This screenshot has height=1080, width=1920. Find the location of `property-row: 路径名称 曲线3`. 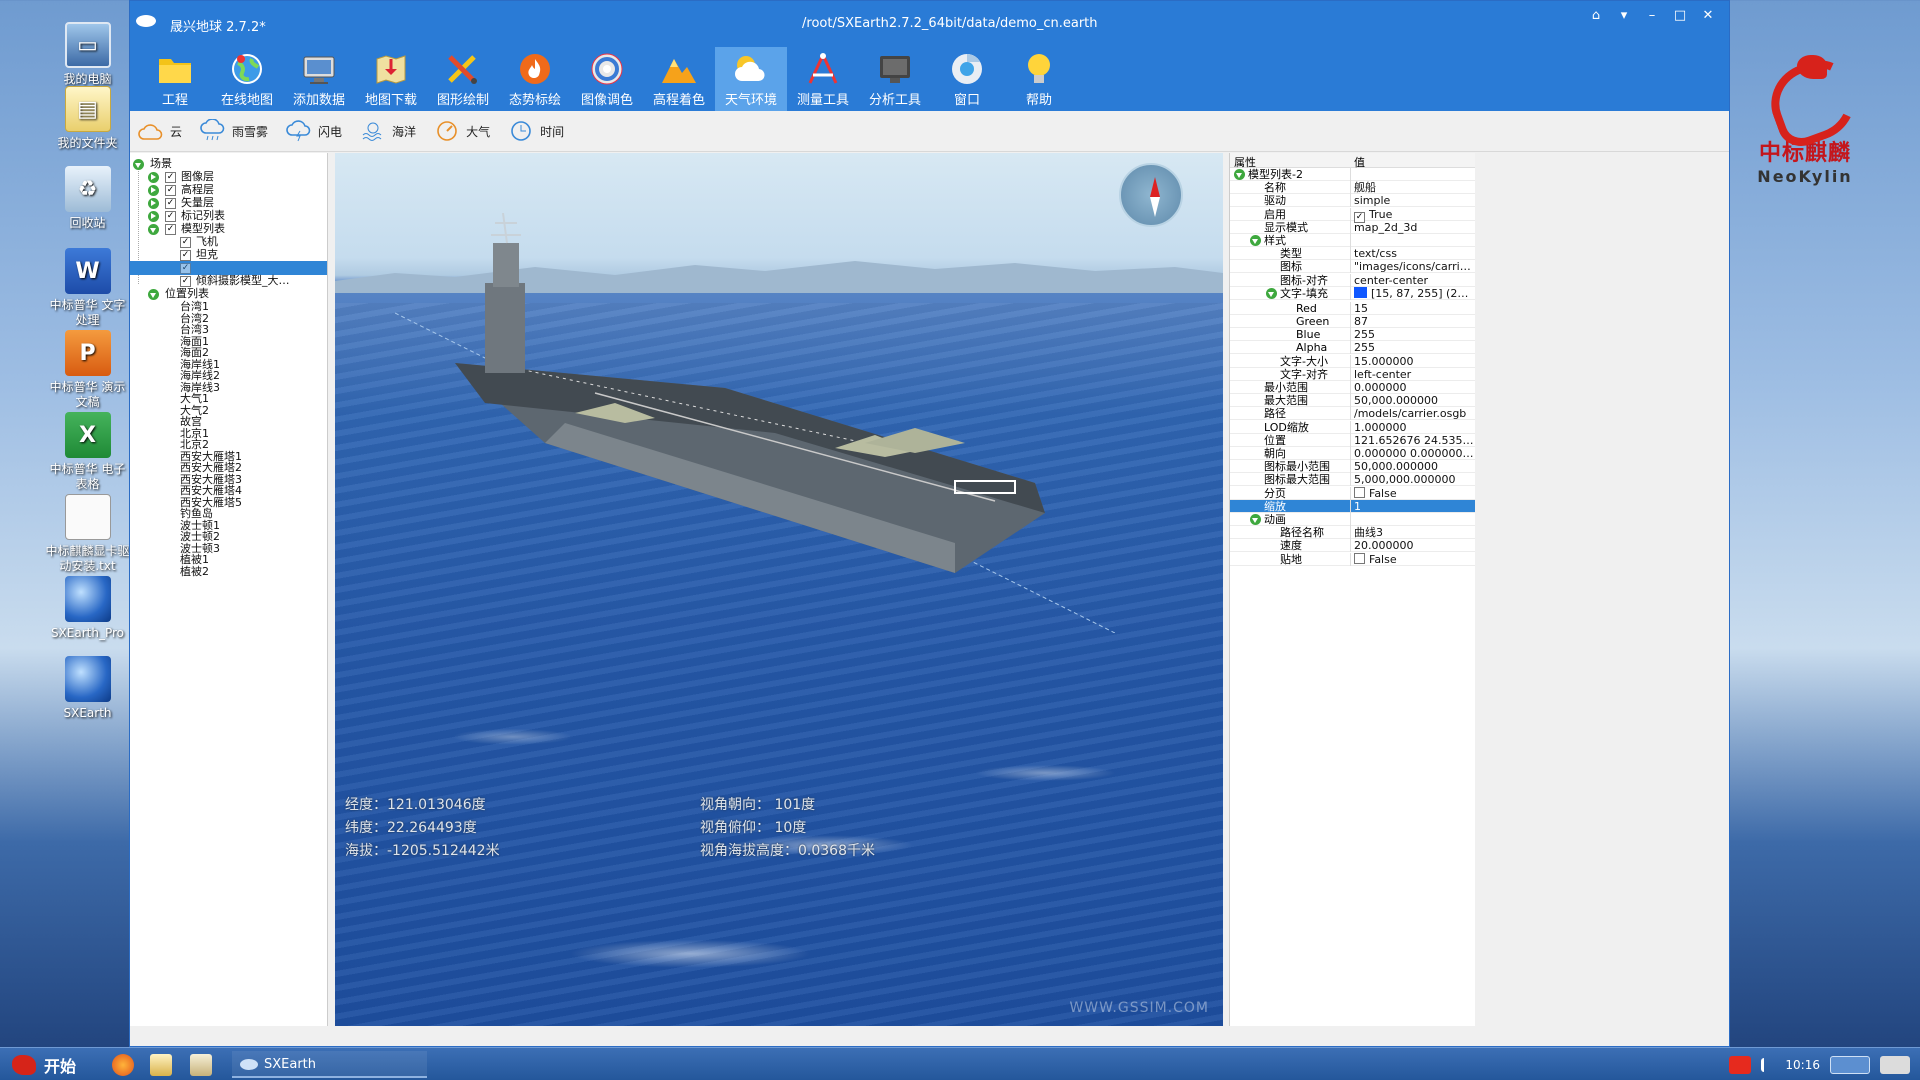

property-row: 路径名称 曲线3 is located at coordinates (1352, 533).